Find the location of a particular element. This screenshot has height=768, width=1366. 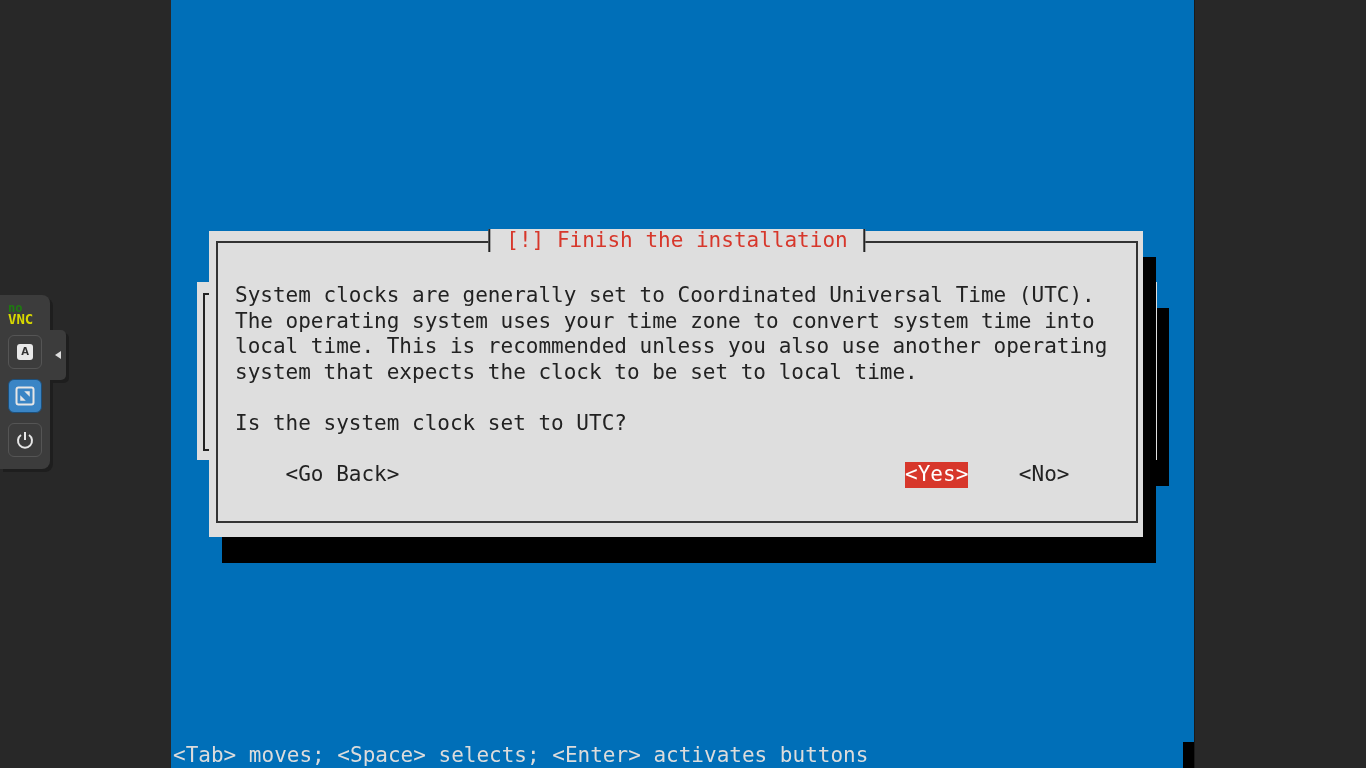

collapse-icon is located at coordinates (58, 355).